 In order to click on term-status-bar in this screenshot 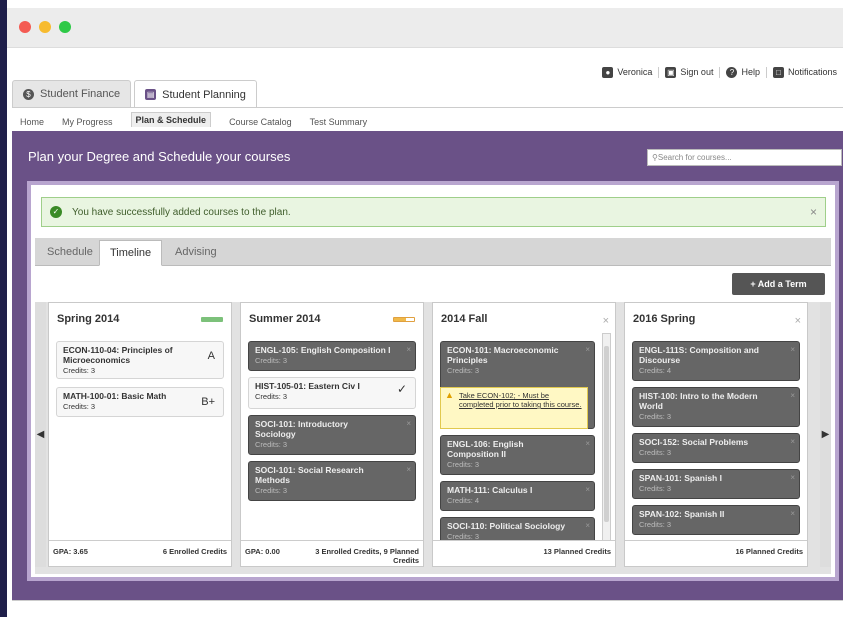, I will do `click(212, 319)`.